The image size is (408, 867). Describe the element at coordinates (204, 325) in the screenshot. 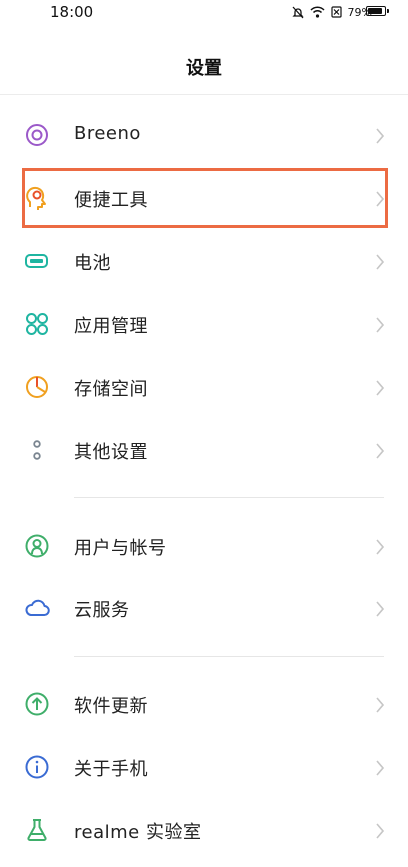

I see `settings-item-app-management: 应用管理` at that location.